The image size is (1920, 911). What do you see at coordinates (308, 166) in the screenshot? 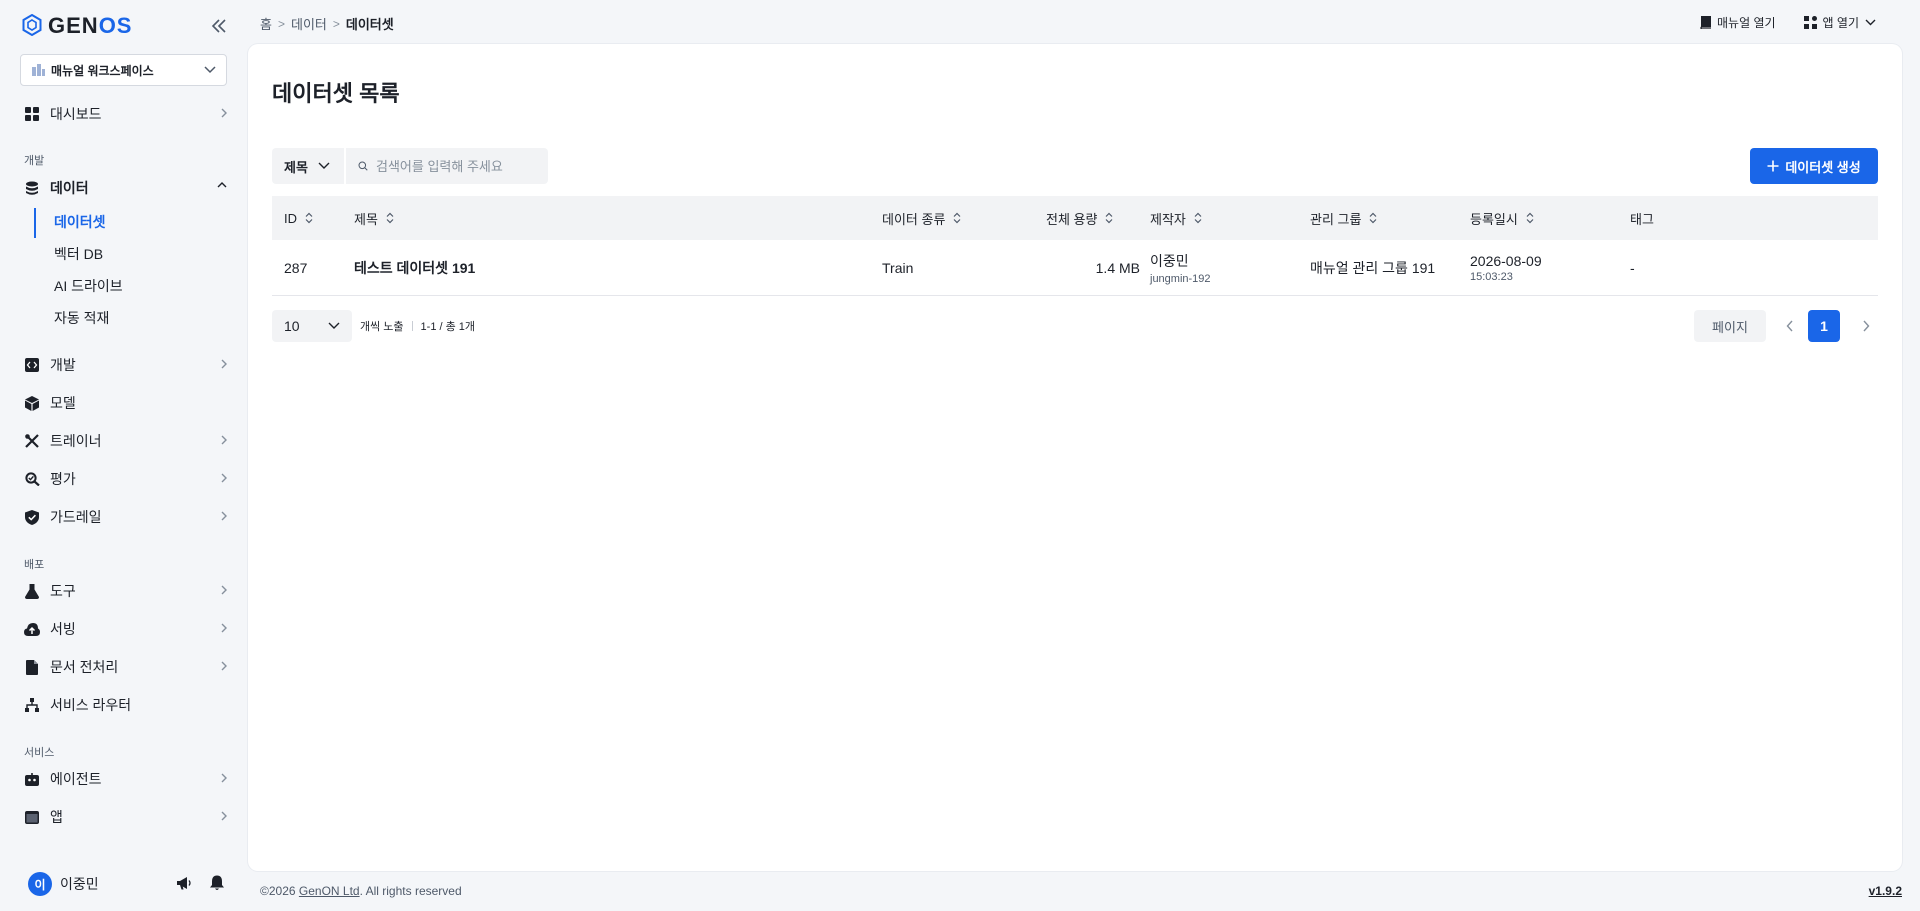
I see `search-field-select: 제목` at bounding box center [308, 166].